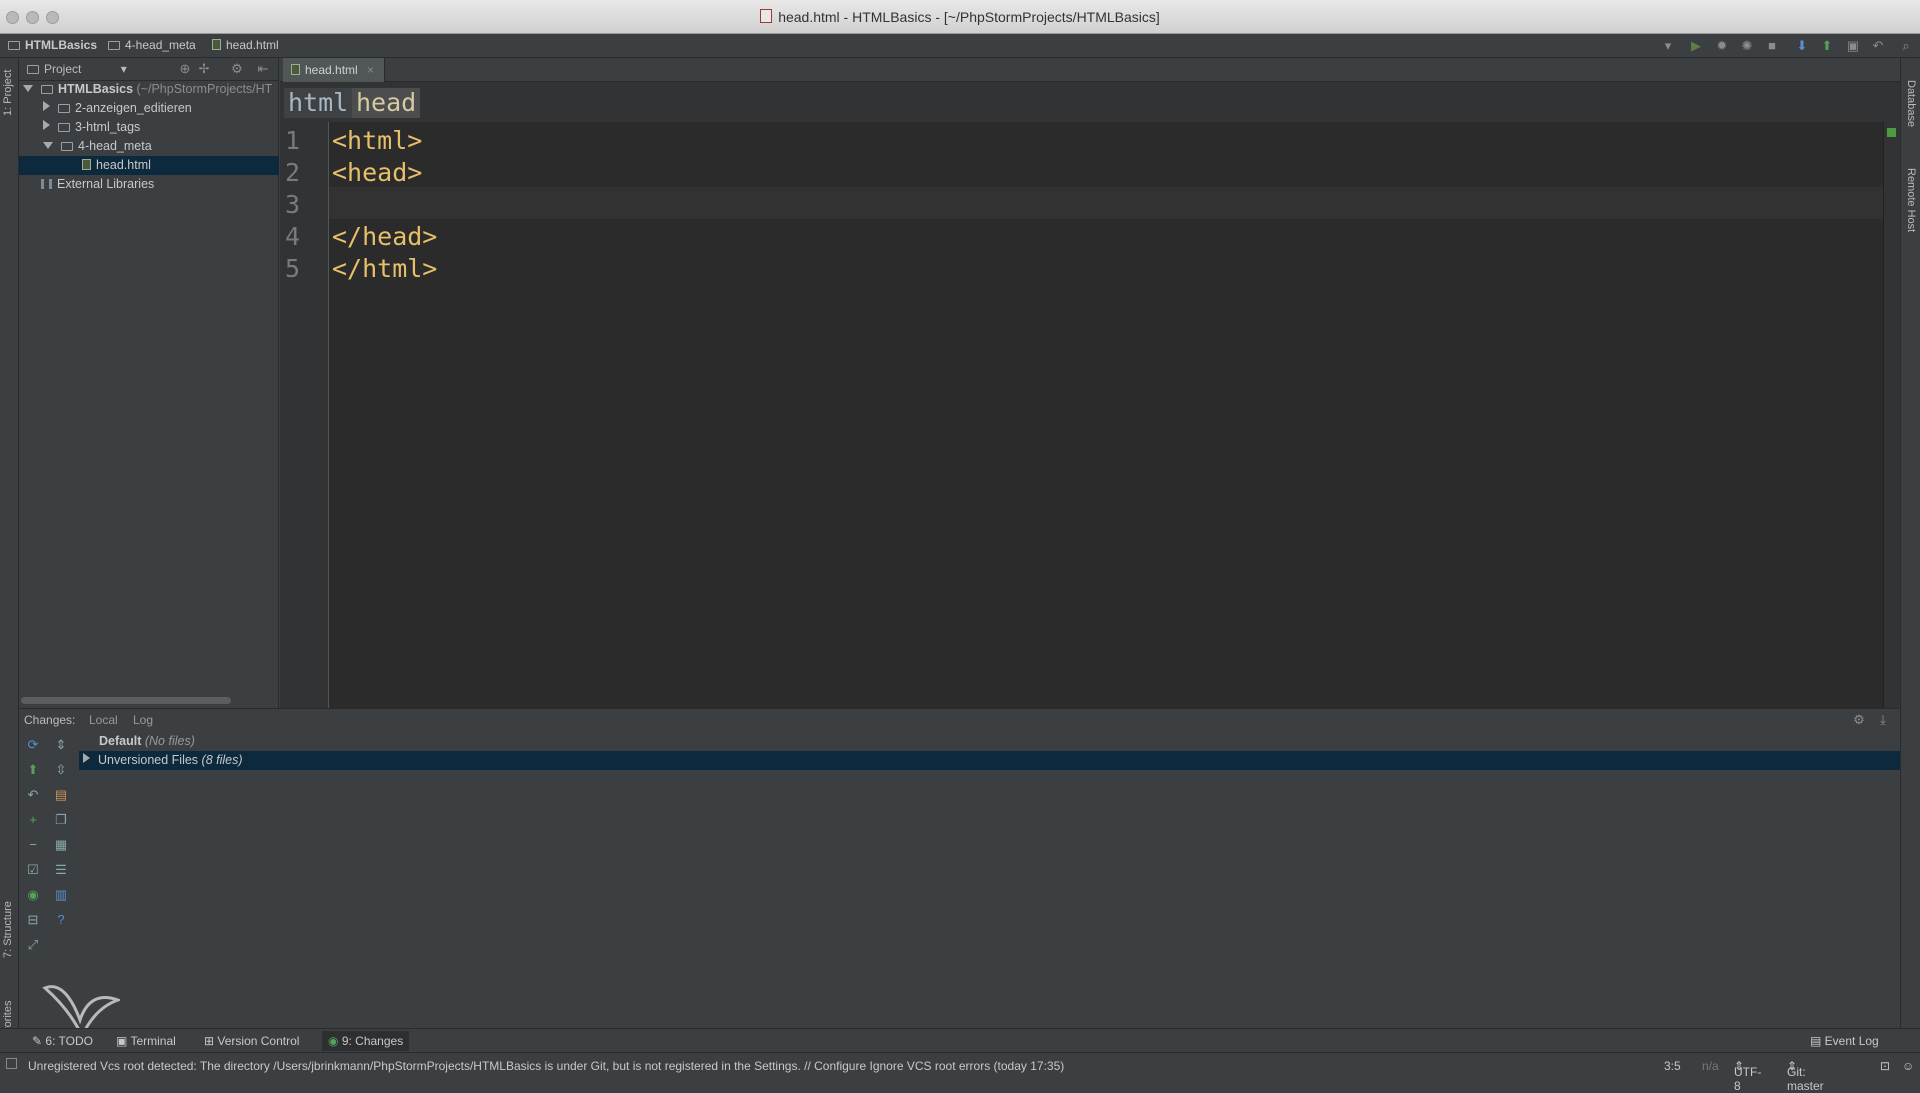 The image size is (1920, 1093). What do you see at coordinates (126, 700) in the screenshot?
I see `project-horizontal-scrollbar` at bounding box center [126, 700].